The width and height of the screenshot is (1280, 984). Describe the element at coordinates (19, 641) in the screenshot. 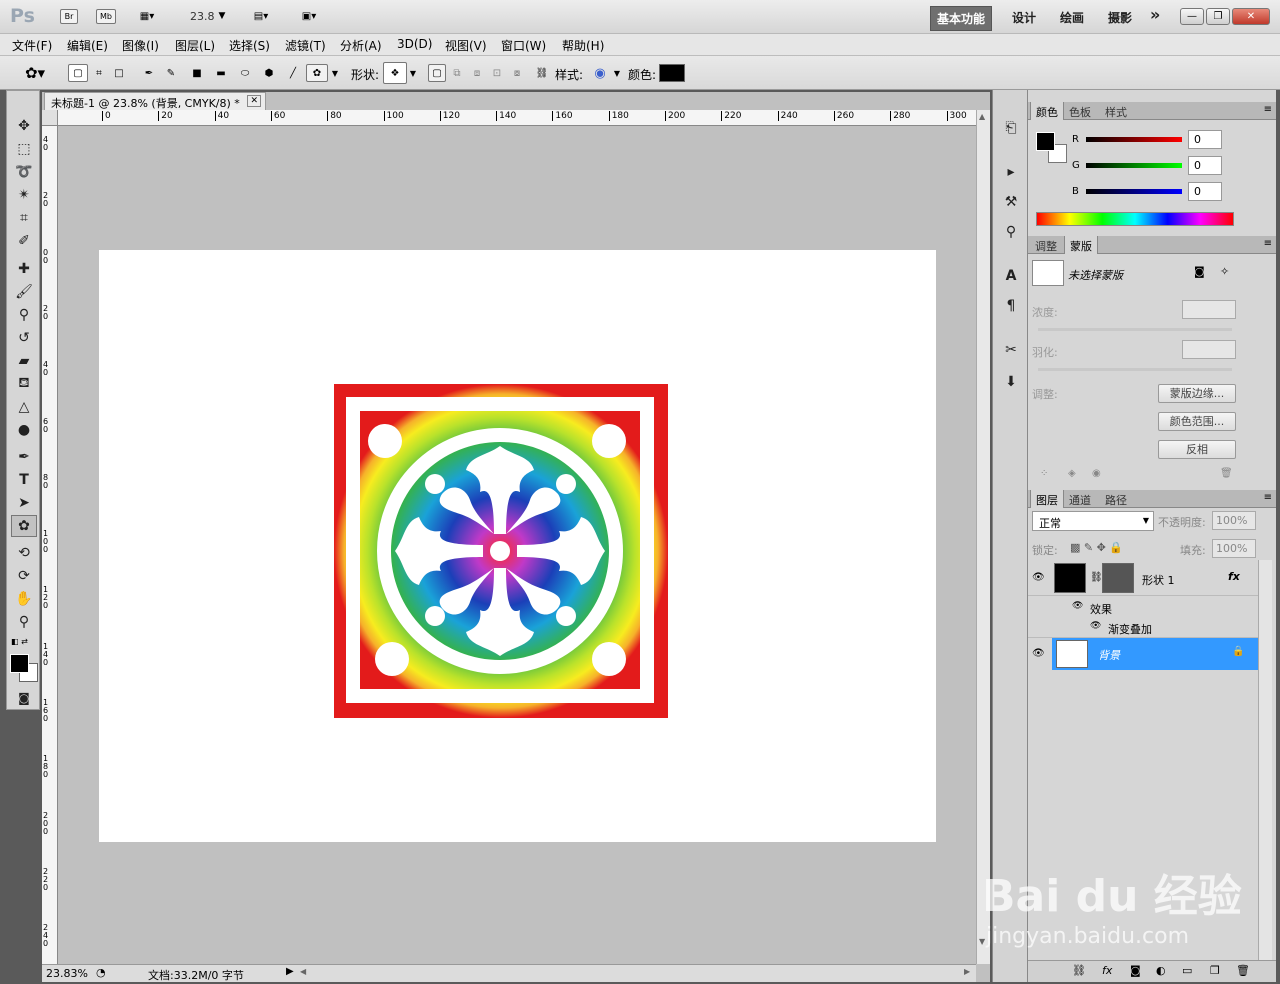

I see `default-colors-icon: ◧ ⇄` at that location.